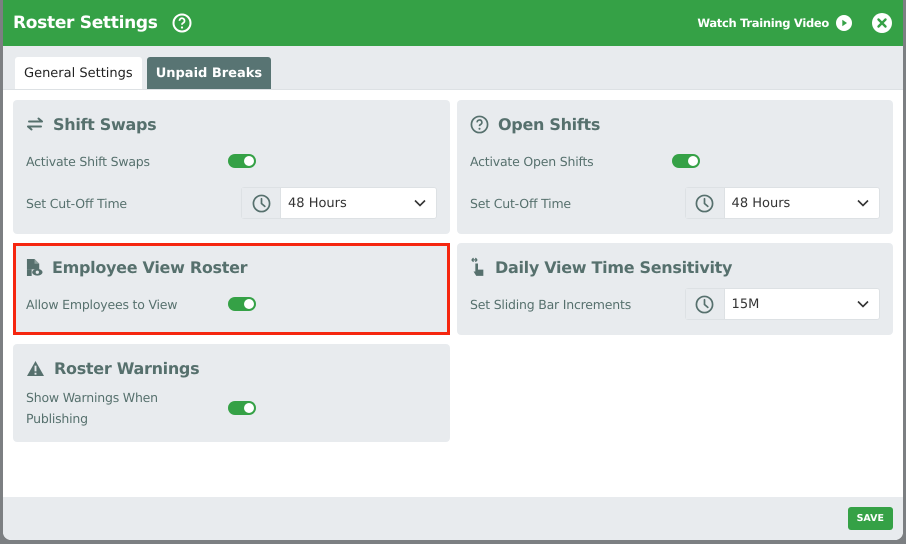  What do you see at coordinates (549, 124) in the screenshot?
I see `card-title: Open Shifts` at bounding box center [549, 124].